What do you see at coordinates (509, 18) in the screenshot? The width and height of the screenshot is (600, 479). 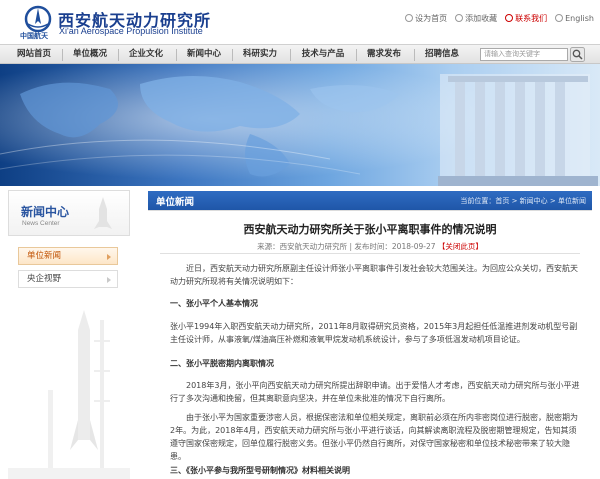 I see `mail-icon` at bounding box center [509, 18].